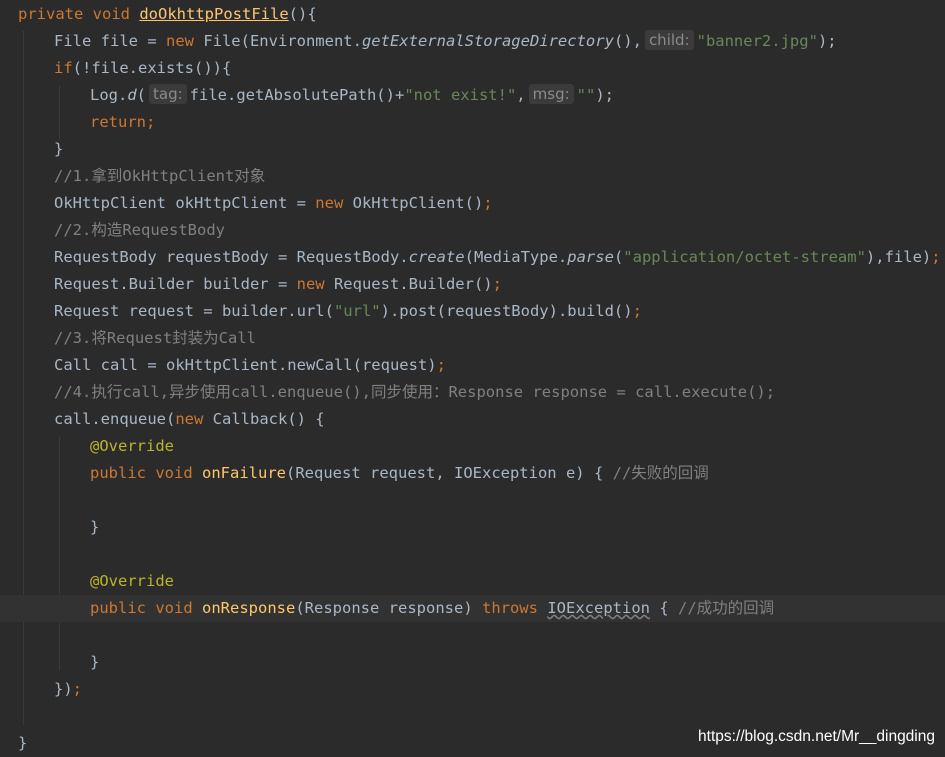 Image resolution: width=945 pixels, height=757 pixels. Describe the element at coordinates (757, 41) in the screenshot. I see `string-literal: "banner2.jpg"` at that location.